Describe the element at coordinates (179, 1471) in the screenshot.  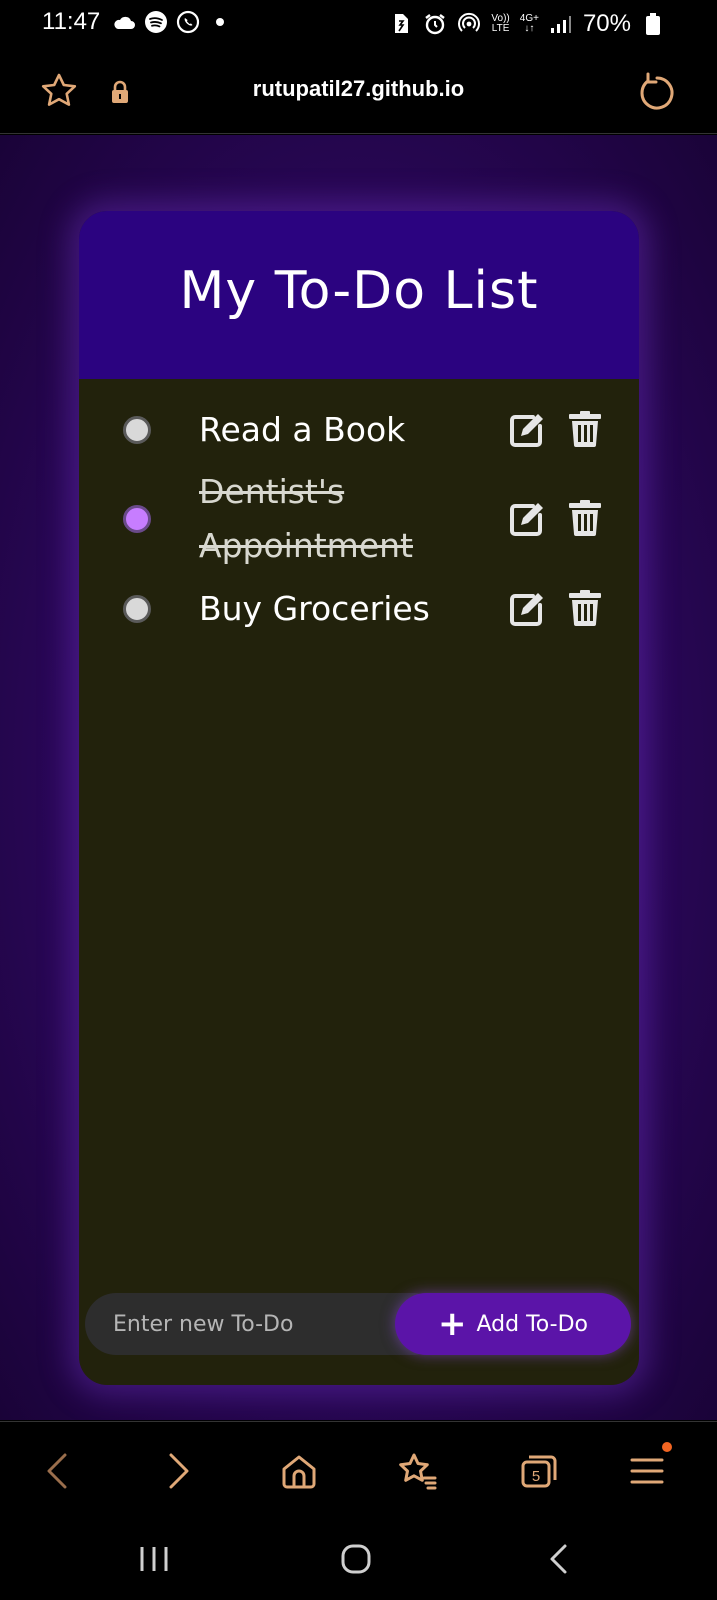
I see `forward-icon` at that location.